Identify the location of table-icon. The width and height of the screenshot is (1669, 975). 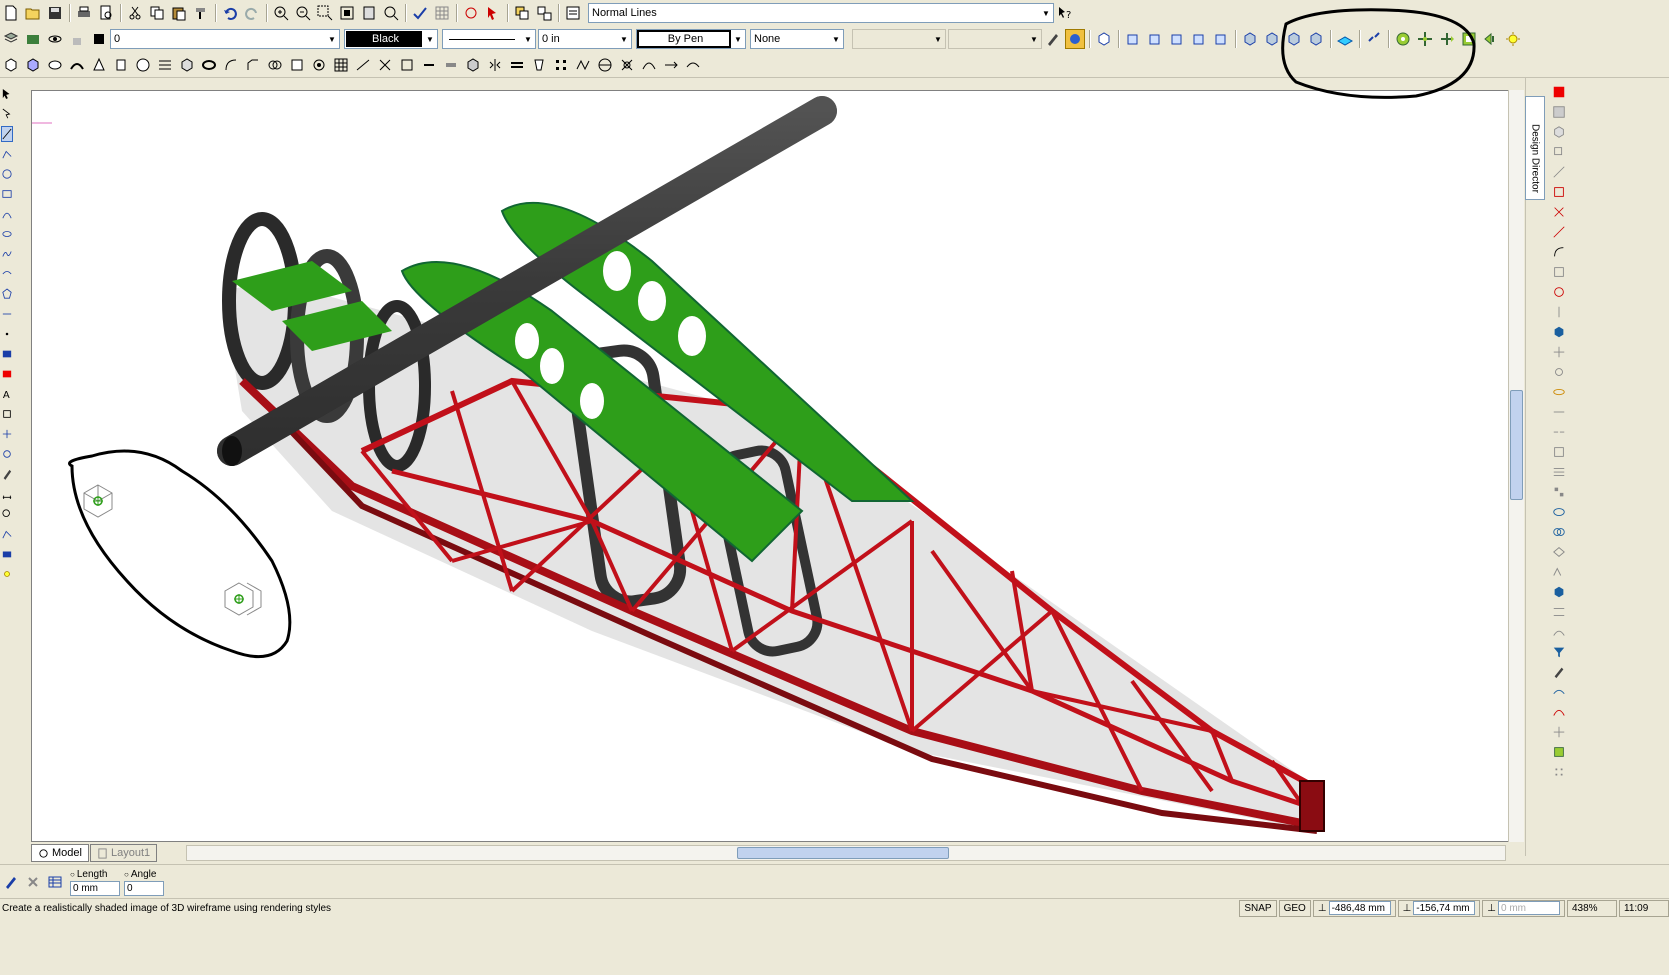
(55, 882).